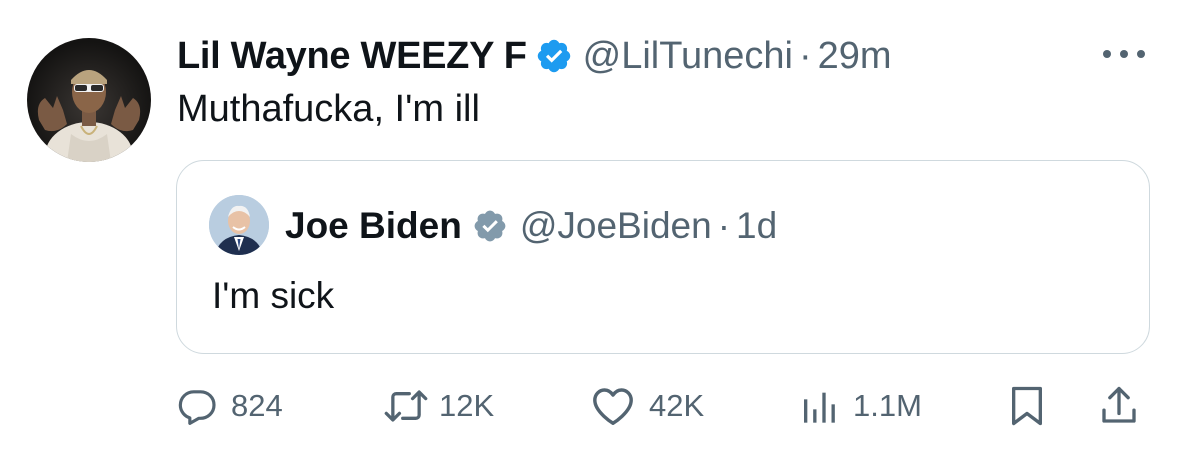  What do you see at coordinates (197, 406) in the screenshot?
I see `reply-icon` at bounding box center [197, 406].